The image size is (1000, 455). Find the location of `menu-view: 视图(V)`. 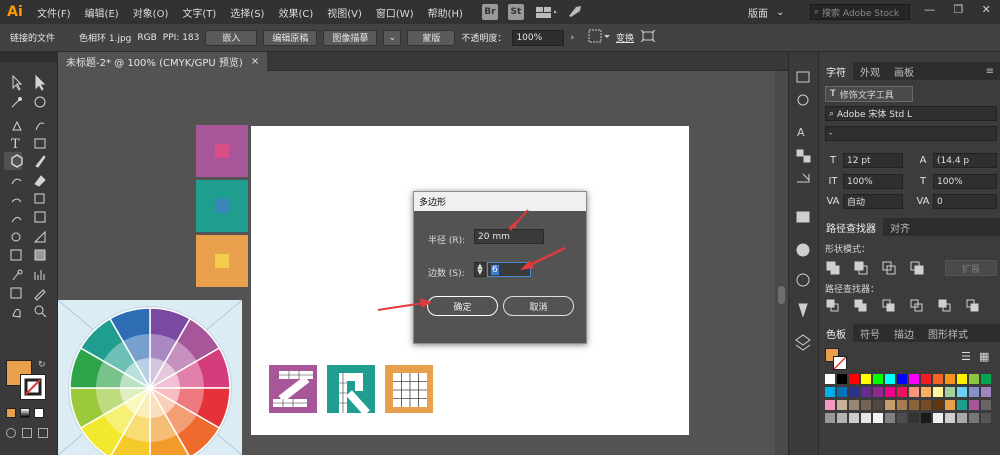

menu-view: 视图(V) is located at coordinates (344, 12).